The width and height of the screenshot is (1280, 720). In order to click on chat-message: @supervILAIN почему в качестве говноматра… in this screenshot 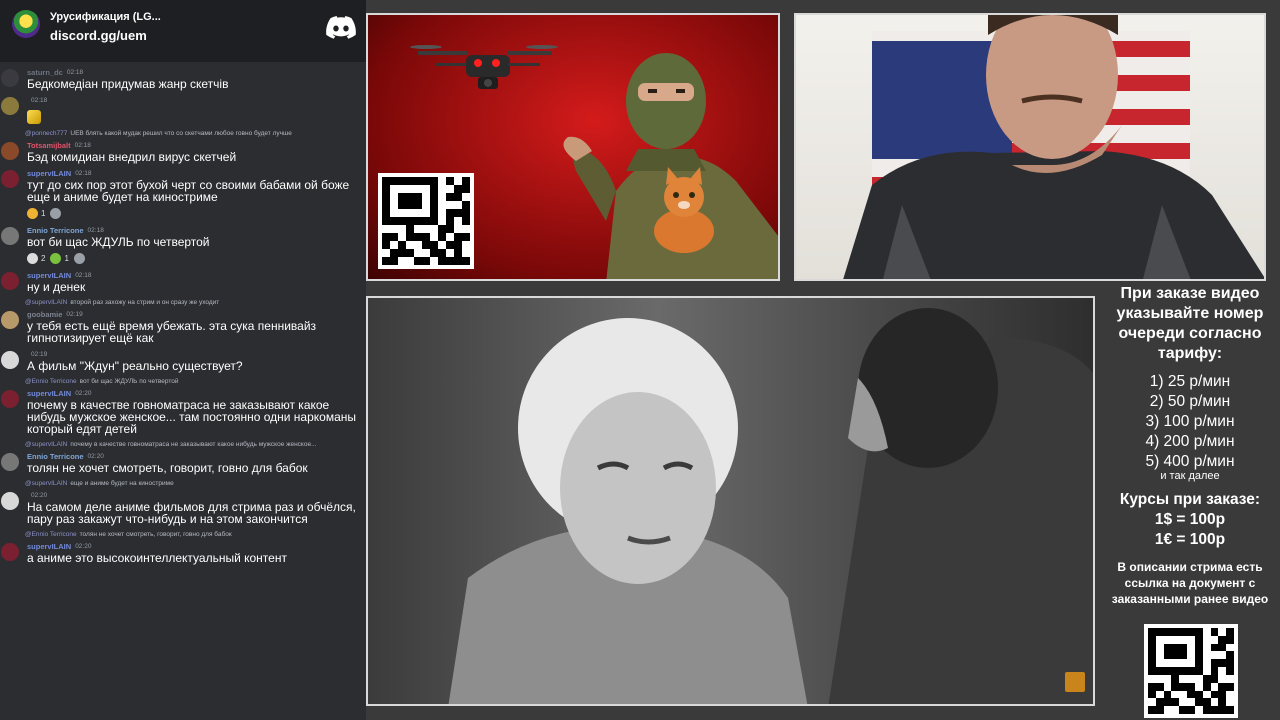, I will do `click(183, 456)`.